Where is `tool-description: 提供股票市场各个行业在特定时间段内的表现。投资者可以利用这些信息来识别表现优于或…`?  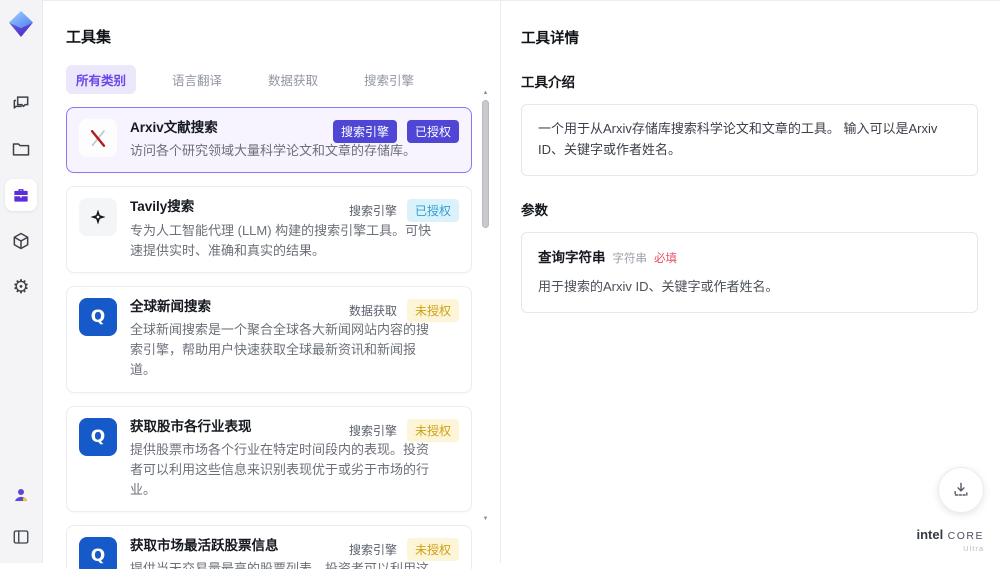 tool-description: 提供股票市场各个行业在特定时间段内的表现。投资者可以利用这些信息来识别表现优于或… is located at coordinates (280, 469).